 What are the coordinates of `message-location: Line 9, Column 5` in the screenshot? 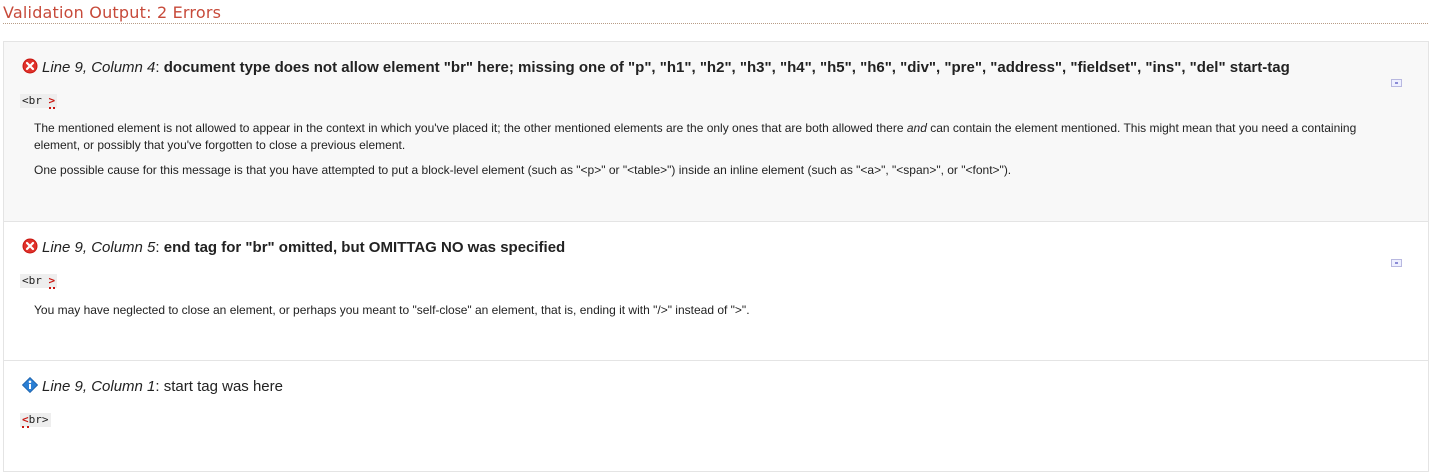 It's located at (99, 247).